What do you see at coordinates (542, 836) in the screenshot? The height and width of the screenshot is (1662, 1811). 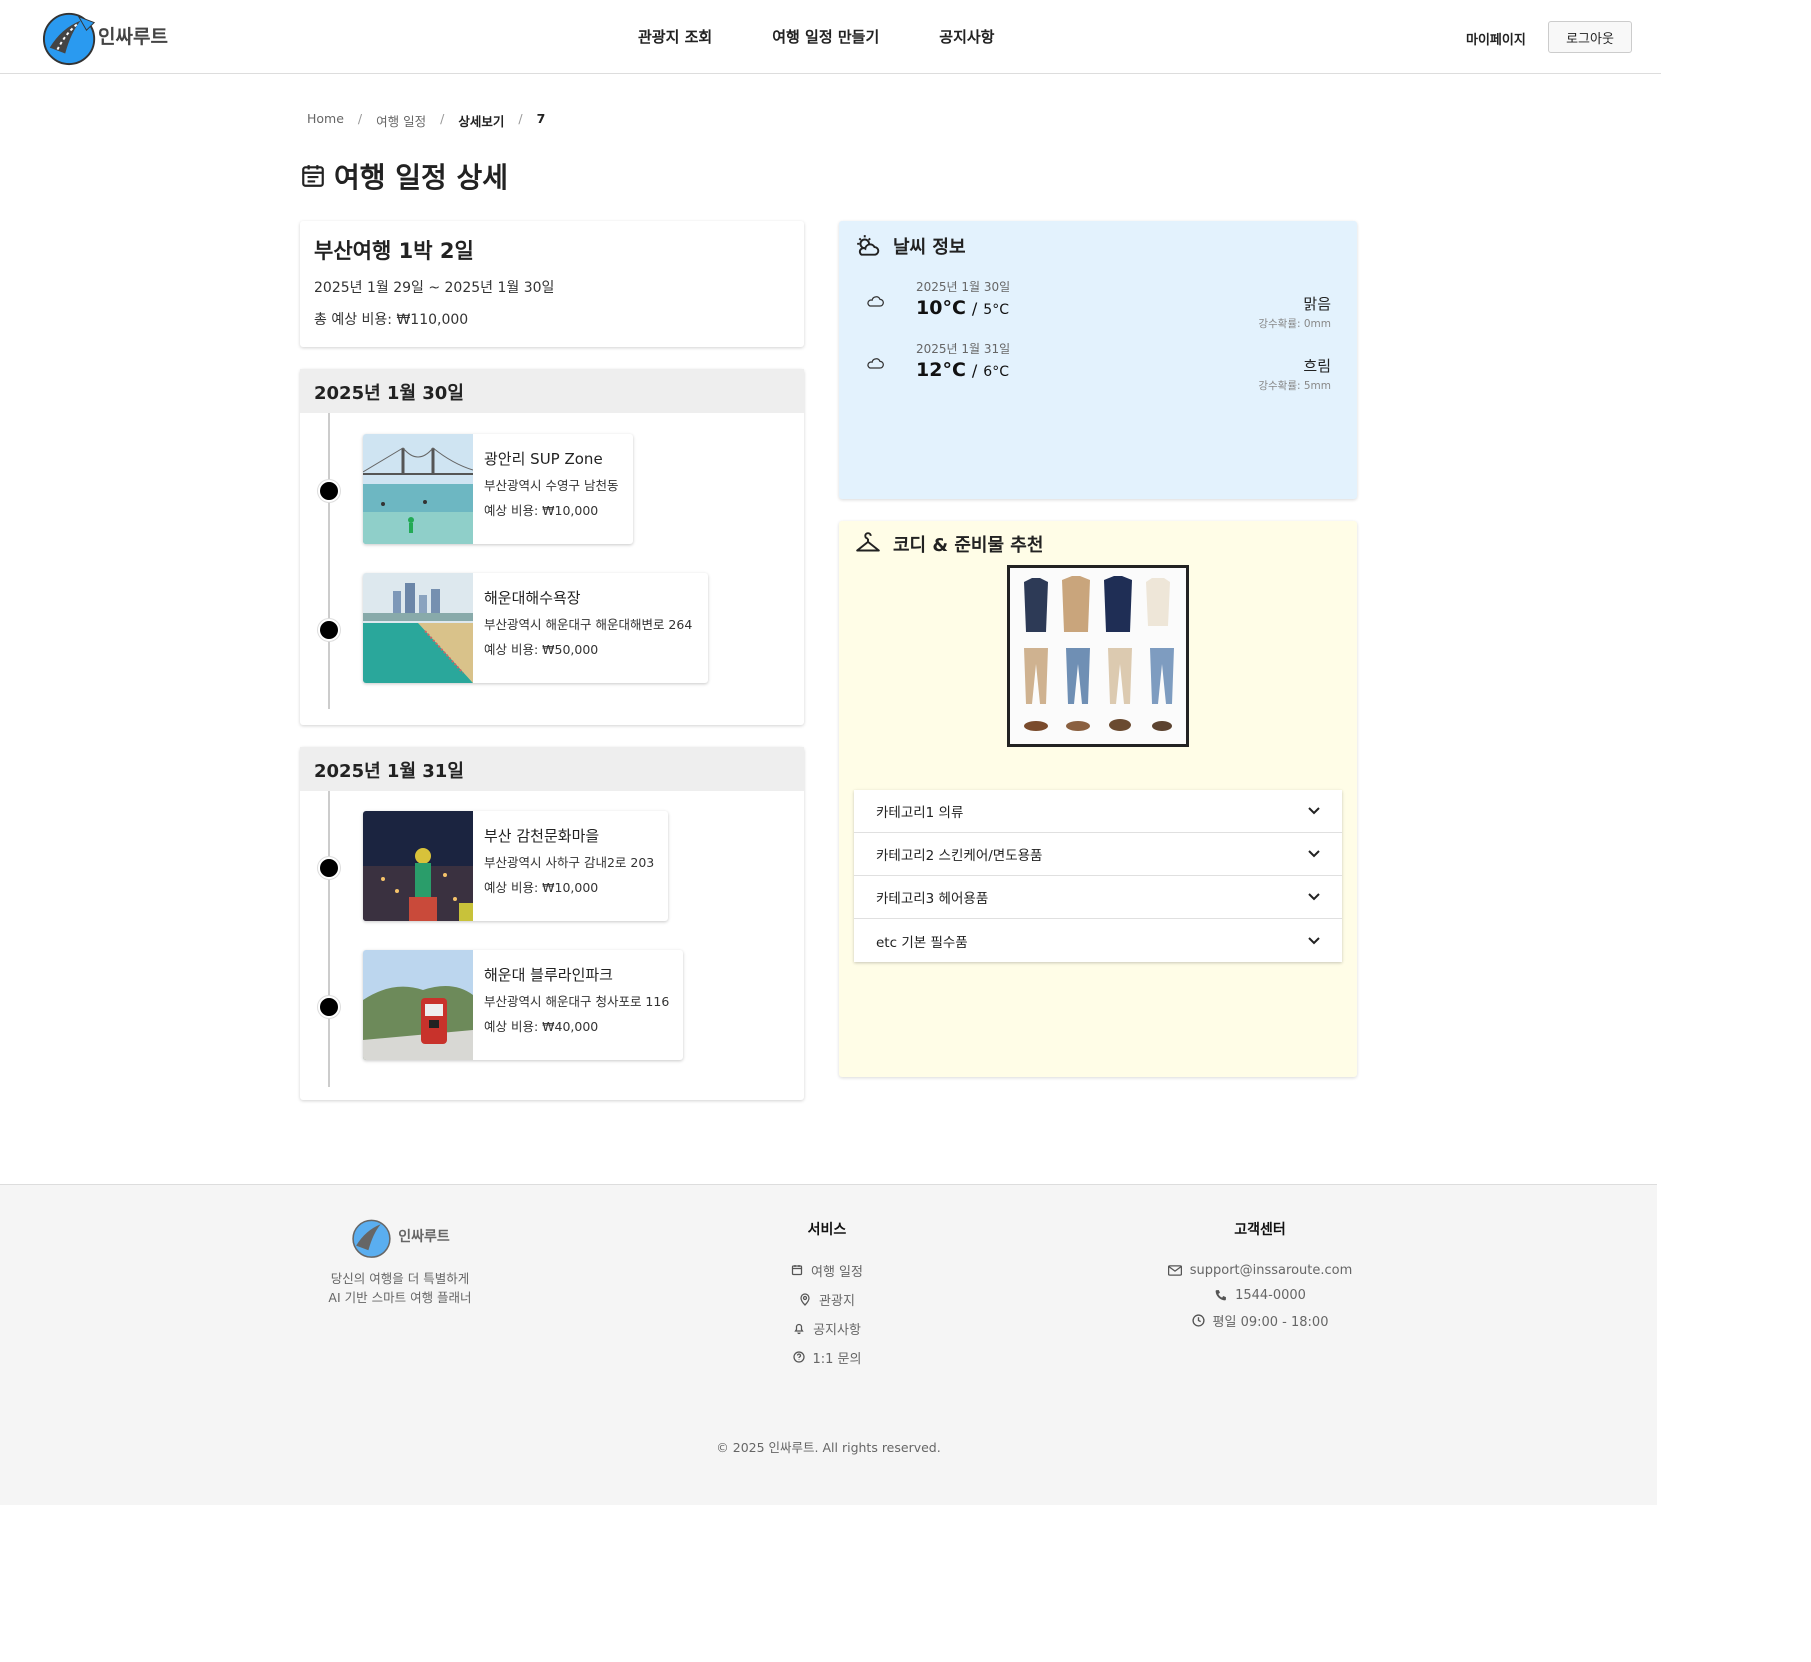 I see `place-name: 부산 감천문화마을` at bounding box center [542, 836].